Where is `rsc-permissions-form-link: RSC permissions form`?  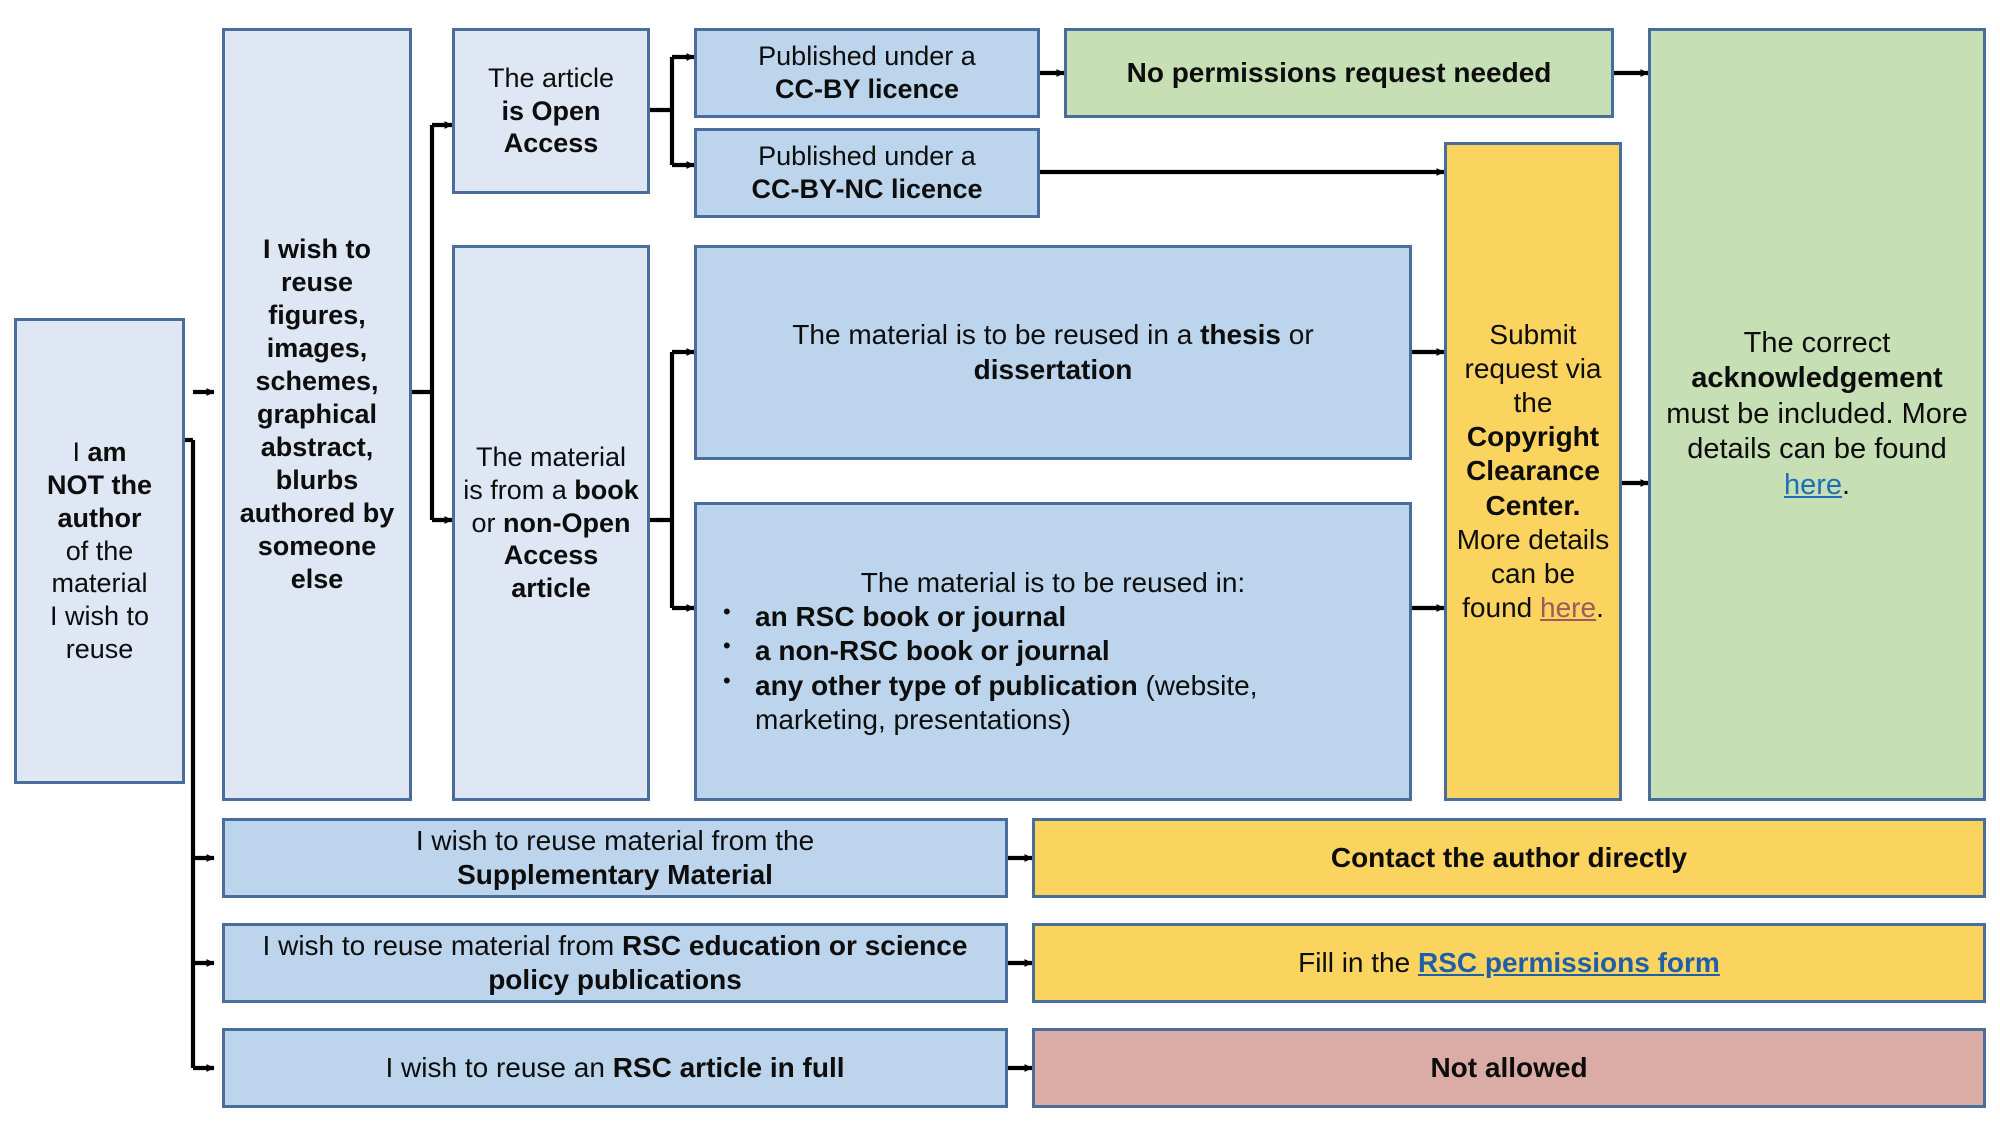 rsc-permissions-form-link: RSC permissions form is located at coordinates (1569, 962).